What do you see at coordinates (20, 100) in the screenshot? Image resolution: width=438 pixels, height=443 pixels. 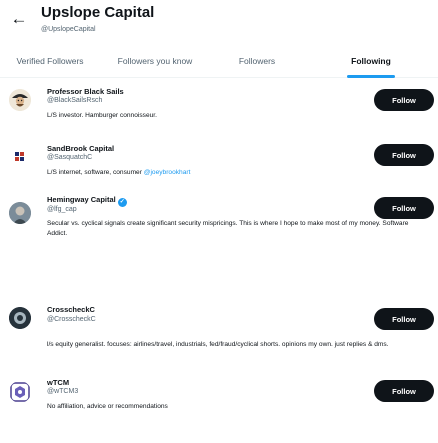 I see `sailor-avatar-icon` at bounding box center [20, 100].